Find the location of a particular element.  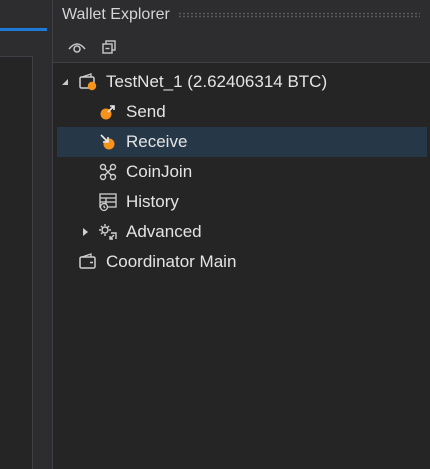

tool-window-title-bar: Wallet Explorer is located at coordinates (241, 15).